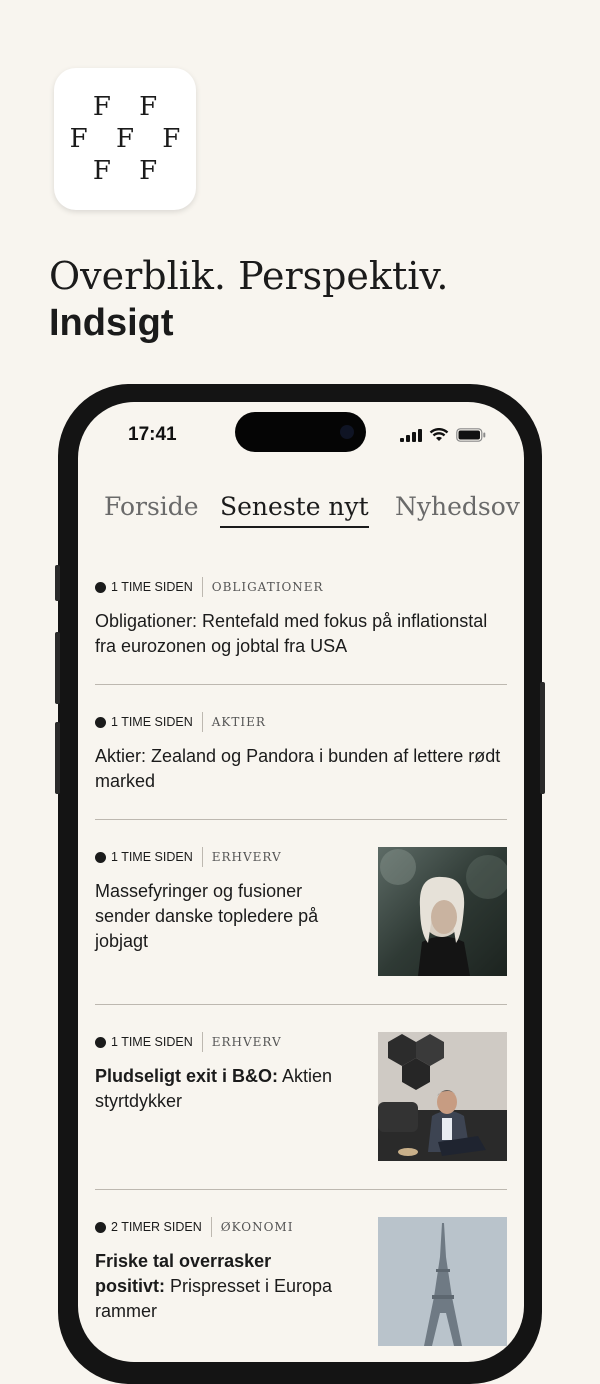 This screenshot has width=600, height=1384. Describe the element at coordinates (257, 1227) in the screenshot. I see `article-category: ØKONOMI` at that location.